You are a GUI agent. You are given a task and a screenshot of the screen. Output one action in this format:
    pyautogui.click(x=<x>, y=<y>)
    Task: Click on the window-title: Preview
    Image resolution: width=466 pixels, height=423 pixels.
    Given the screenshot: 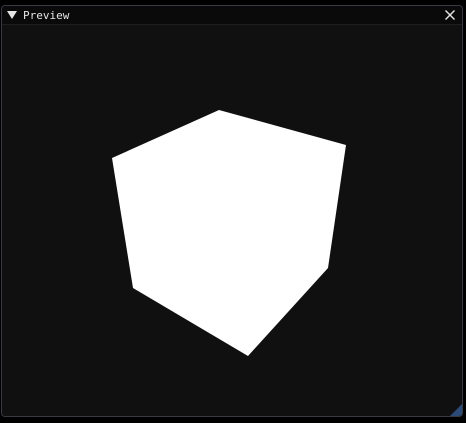 What is the action you would take?
    pyautogui.click(x=46, y=15)
    